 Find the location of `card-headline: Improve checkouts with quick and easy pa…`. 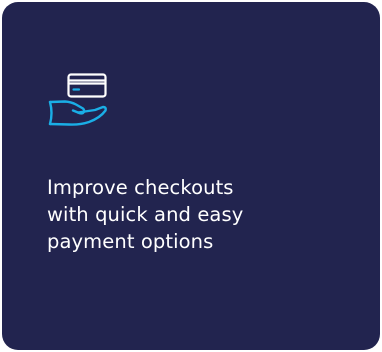

card-headline: Improve checkouts with quick and easy pa… is located at coordinates (145, 214).